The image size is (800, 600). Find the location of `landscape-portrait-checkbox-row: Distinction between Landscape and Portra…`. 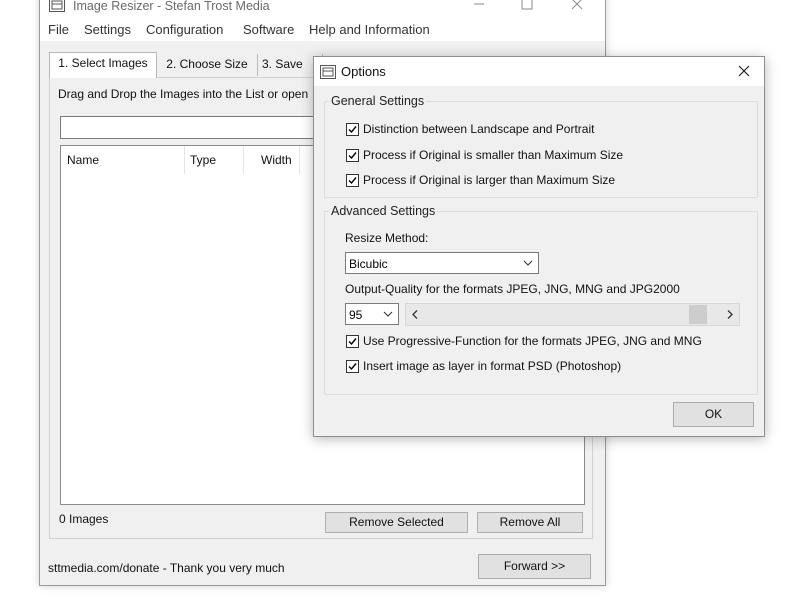

landscape-portrait-checkbox-row: Distinction between Landscape and Portra… is located at coordinates (470, 129).